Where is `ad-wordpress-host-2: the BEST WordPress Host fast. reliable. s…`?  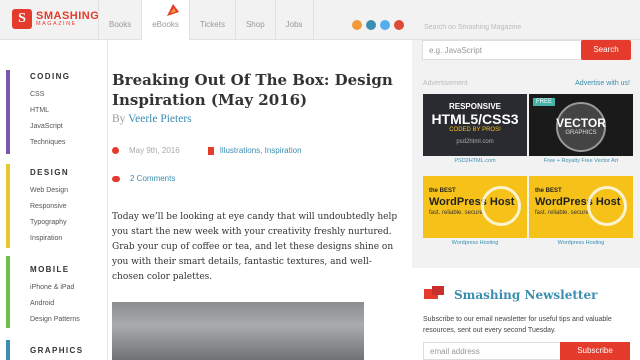
ad-wordpress-host-2: the BEST WordPress Host fast. reliable. s… is located at coordinates (581, 207).